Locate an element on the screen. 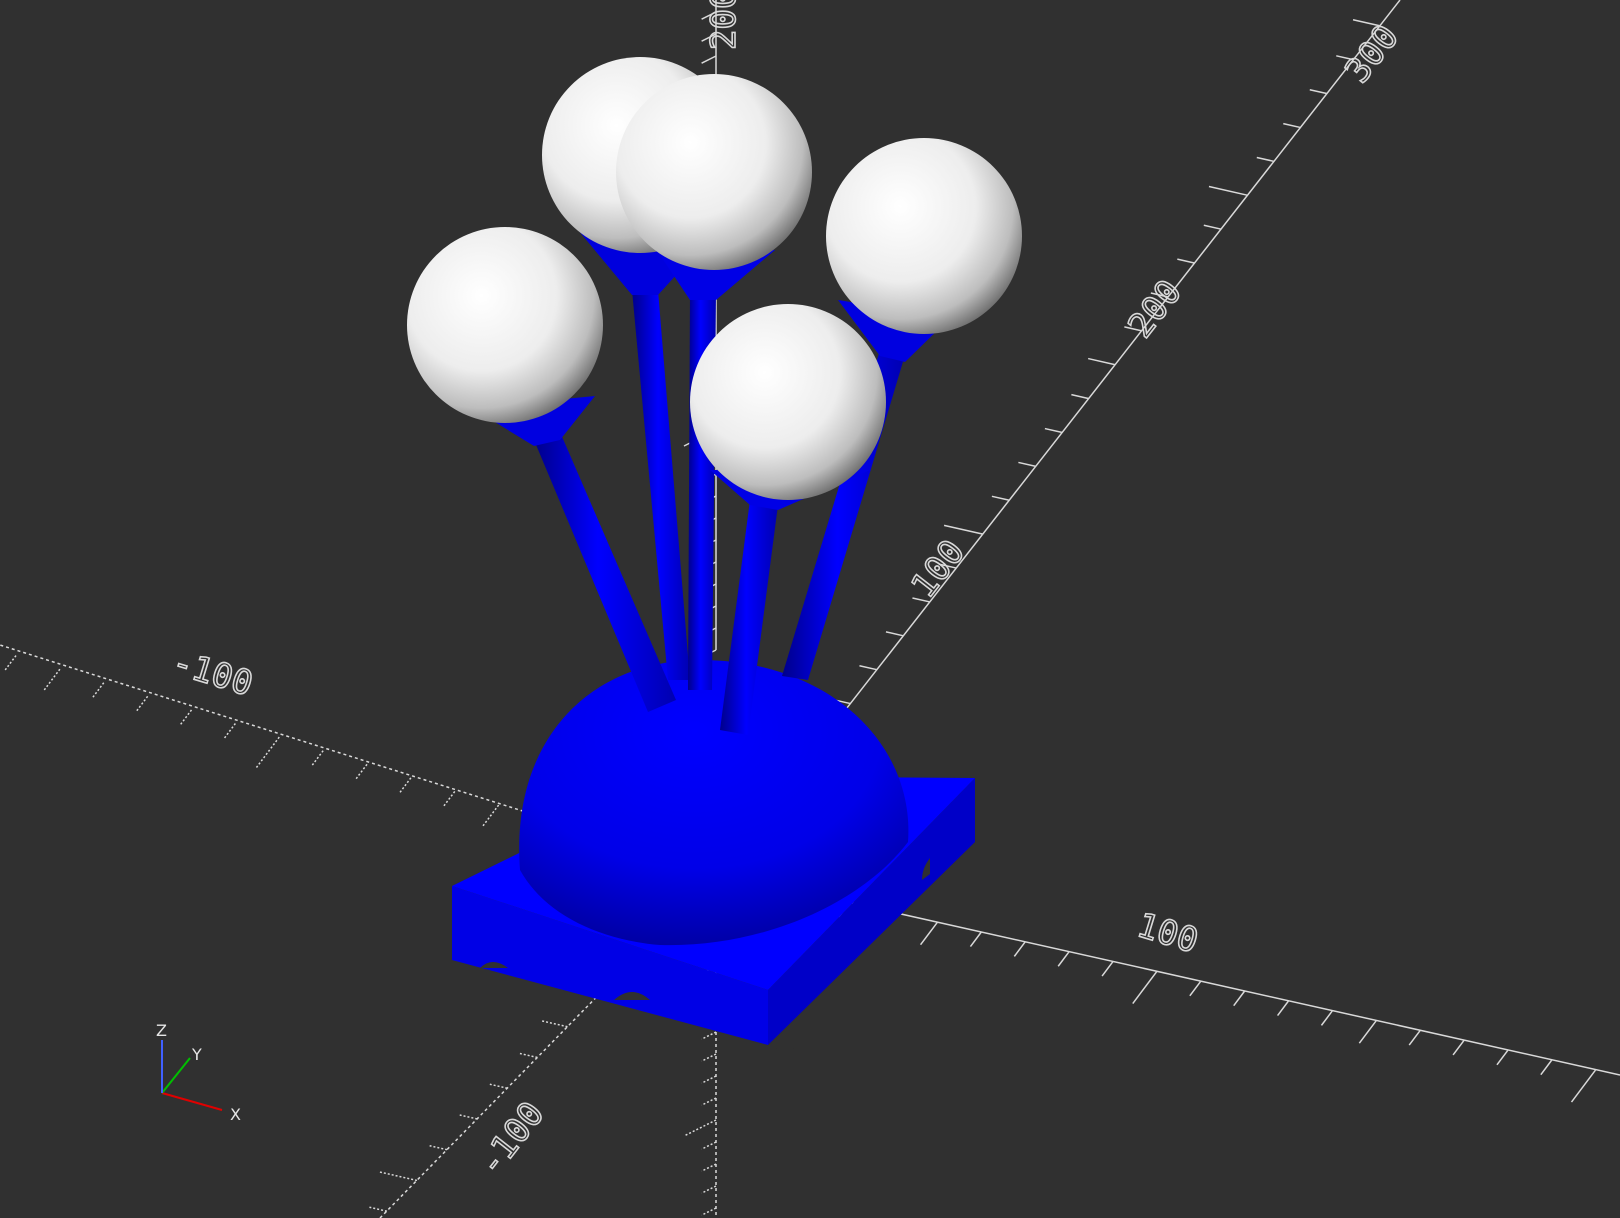 The width and height of the screenshot is (1620, 1218). y-tick-label-100: 100 is located at coordinates (938, 569).